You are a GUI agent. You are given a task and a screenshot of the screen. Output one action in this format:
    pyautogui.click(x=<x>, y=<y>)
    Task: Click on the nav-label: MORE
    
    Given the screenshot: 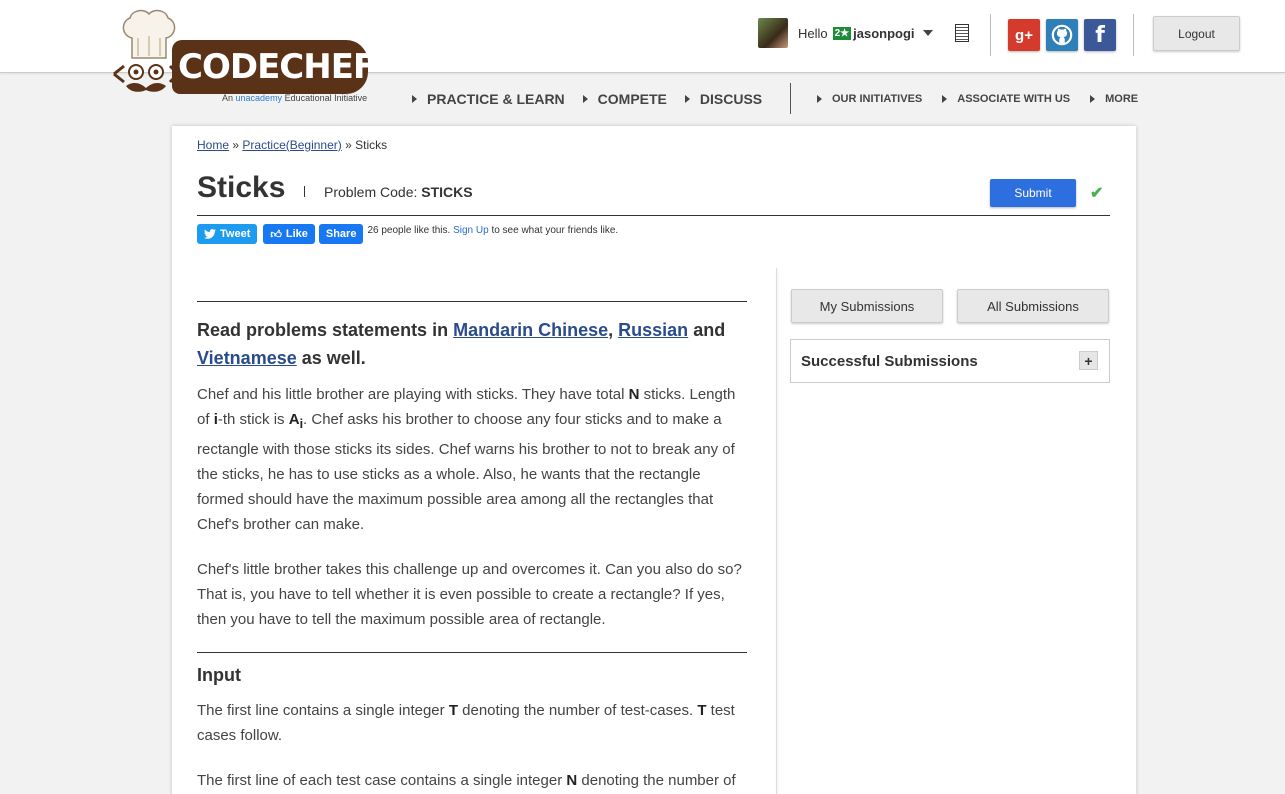 What is the action you would take?
    pyautogui.click(x=1122, y=99)
    